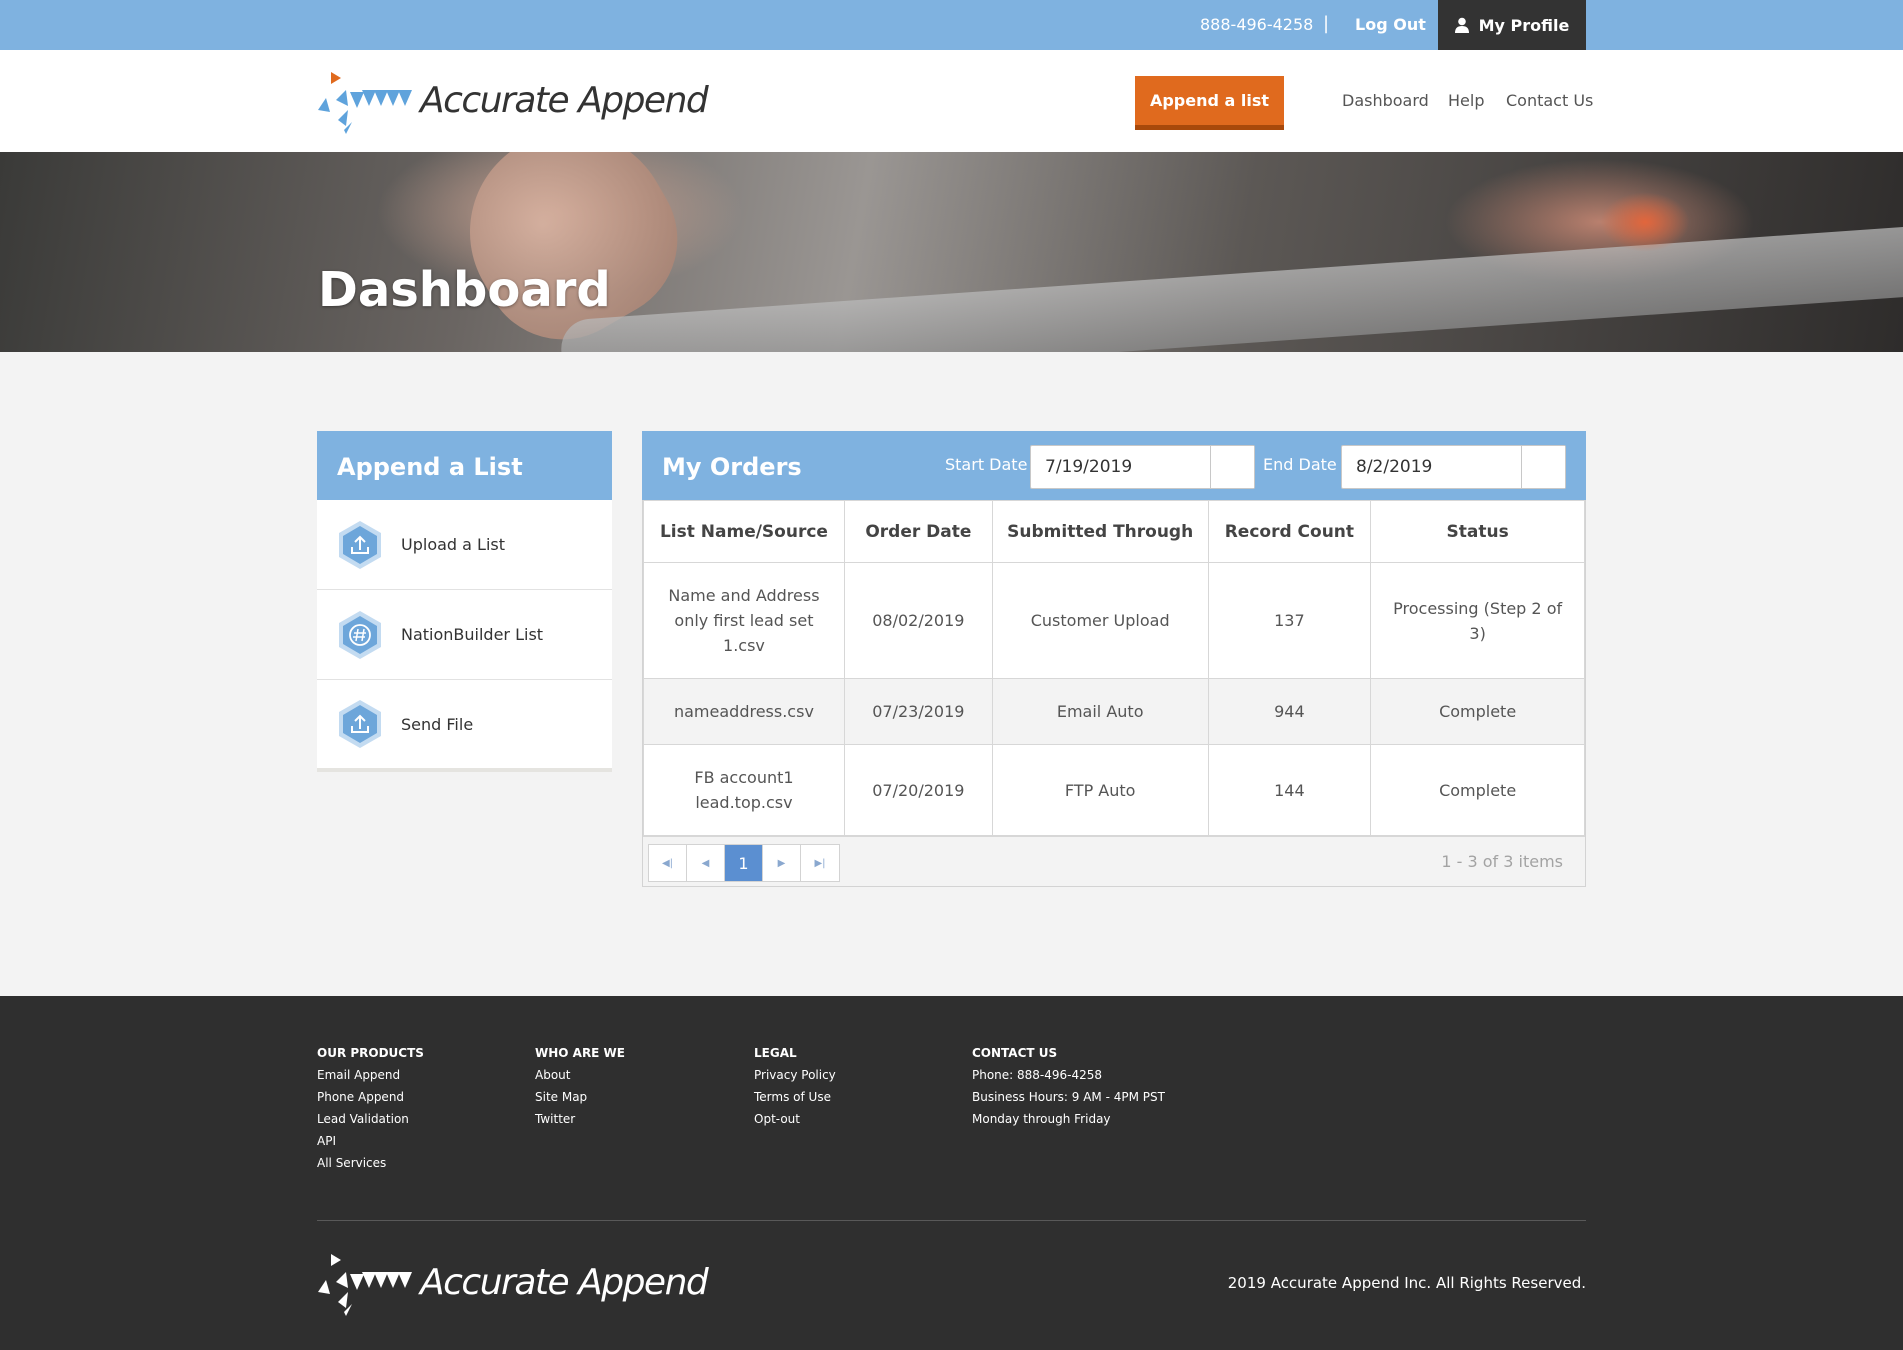 The width and height of the screenshot is (1903, 1350). What do you see at coordinates (564, 100) in the screenshot?
I see `brand-name: Accurate Append` at bounding box center [564, 100].